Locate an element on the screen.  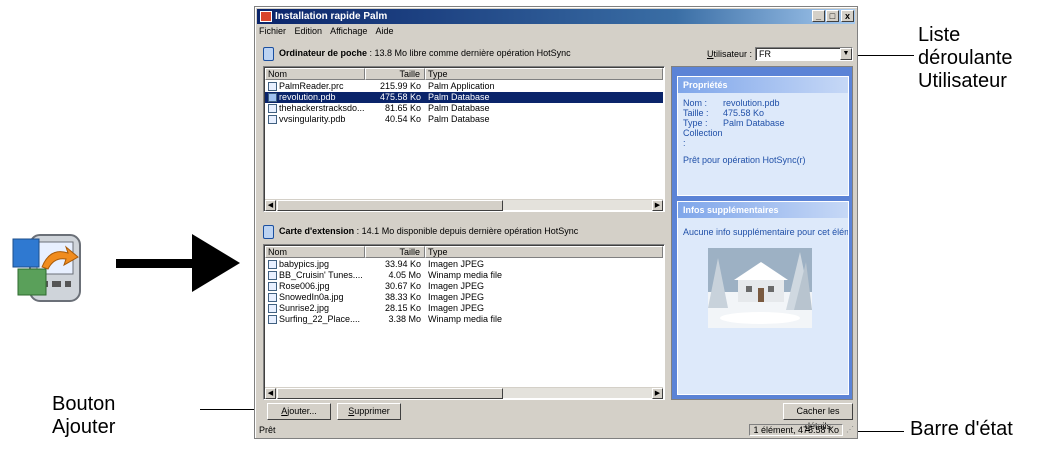
file-size-cell: 3.38 Mo is located at coordinates (404, 319).